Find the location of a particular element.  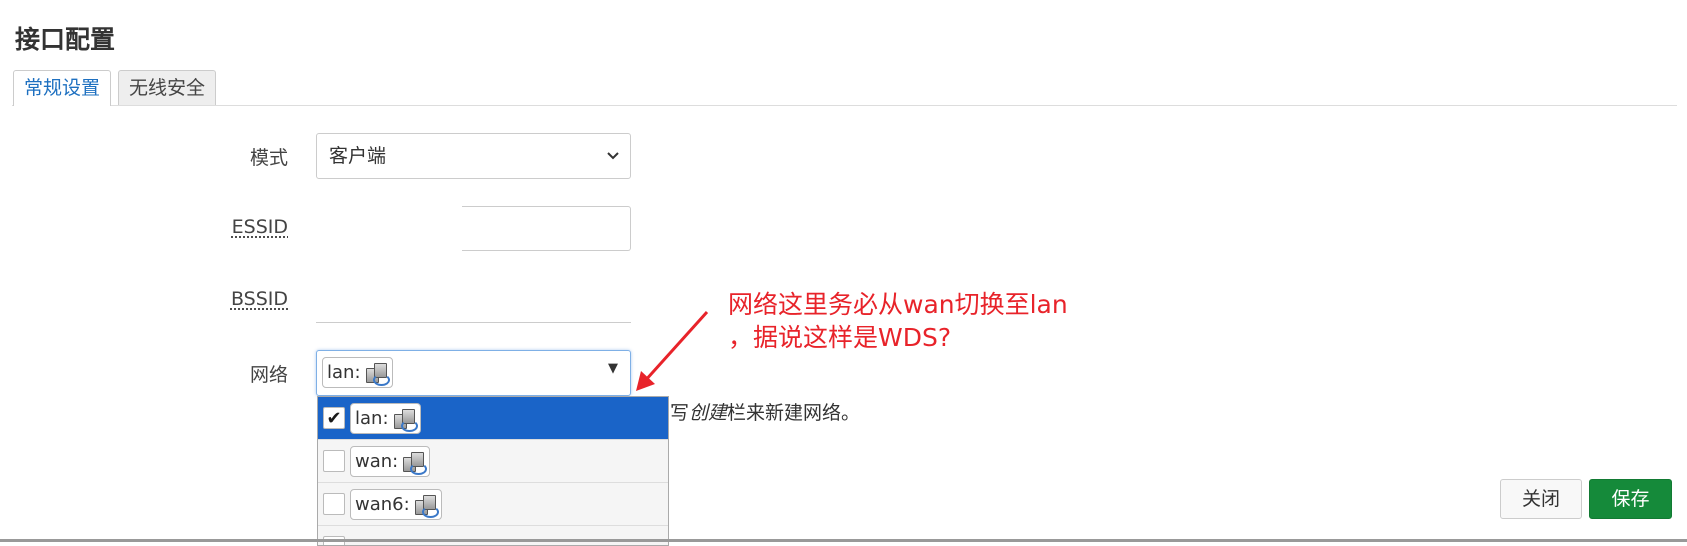

network-option-chip: wan: is located at coordinates (390, 461).